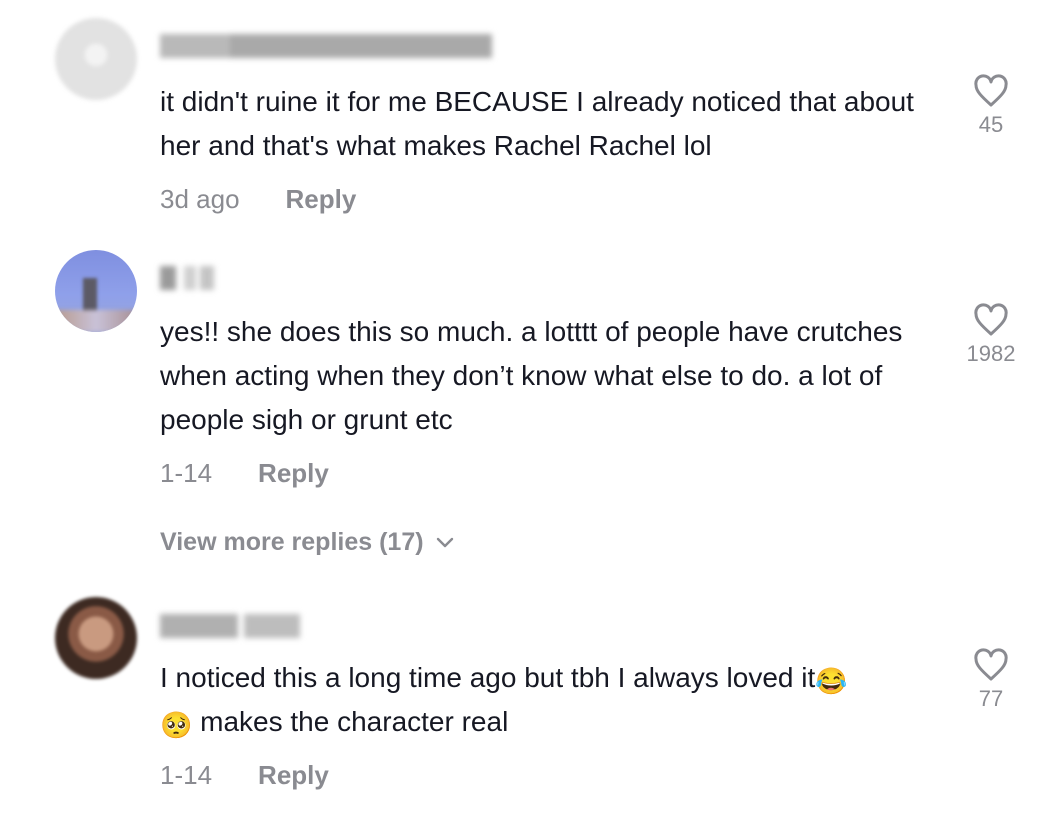 The height and width of the screenshot is (826, 1058). I want to click on pleading-face-emoji-icon: 🥺, so click(176, 725).